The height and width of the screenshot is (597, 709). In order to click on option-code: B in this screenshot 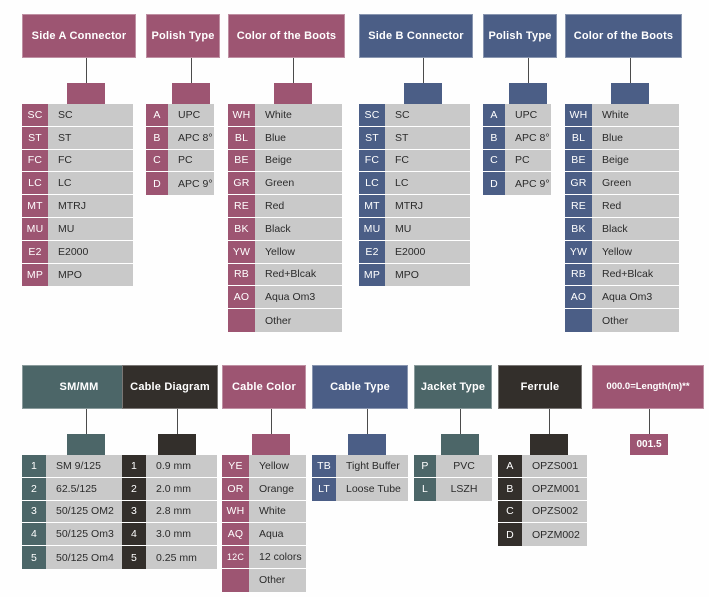, I will do `click(157, 137)`.